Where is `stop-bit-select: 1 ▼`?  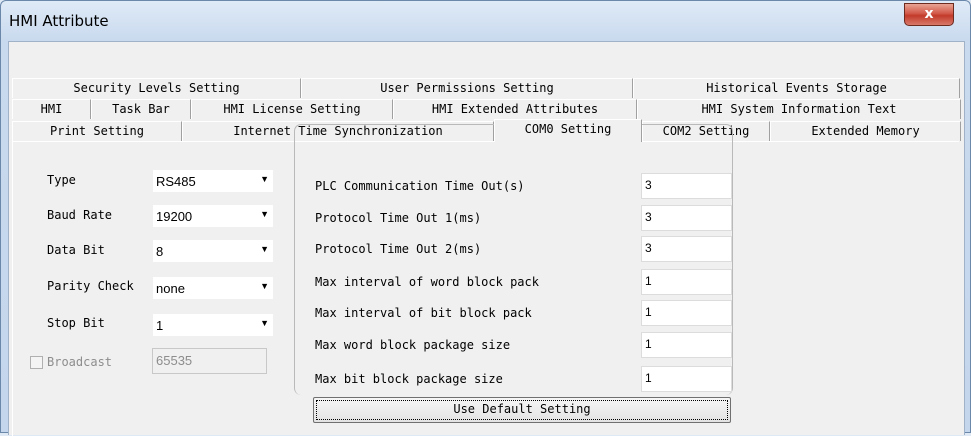
stop-bit-select: 1 ▼ is located at coordinates (213, 325).